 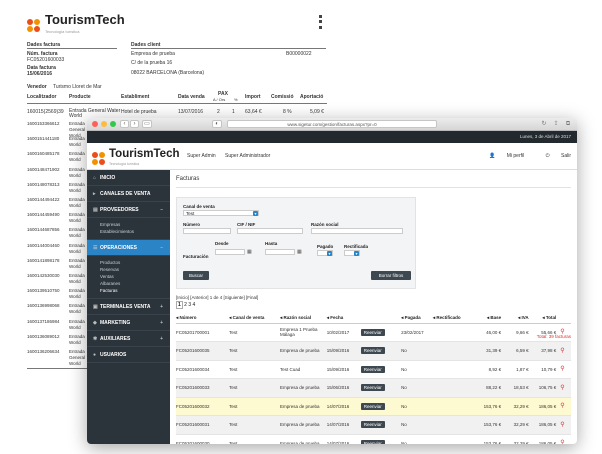 What do you see at coordinates (207, 231) in the screenshot?
I see `numero-input` at bounding box center [207, 231].